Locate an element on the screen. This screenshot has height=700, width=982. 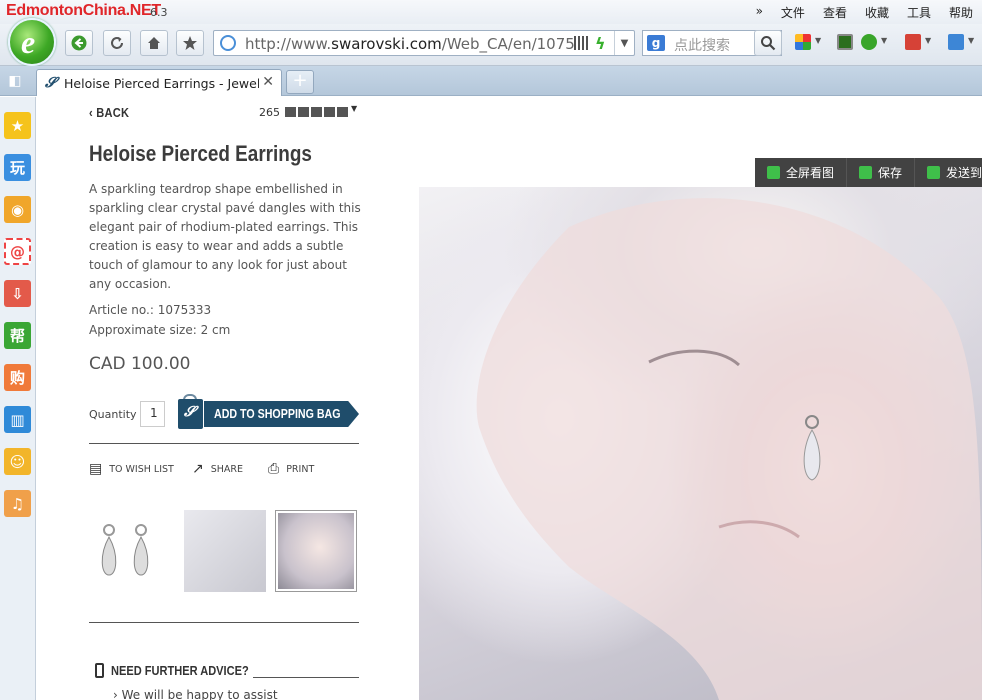
advice-title: NEED FURTHER ADVICE? is located at coordinates (180, 670).